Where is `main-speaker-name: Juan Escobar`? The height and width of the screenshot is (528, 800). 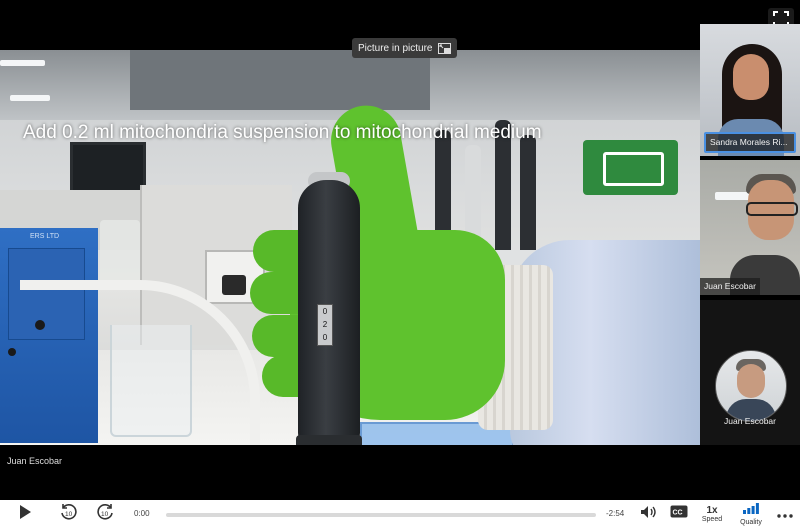 main-speaker-name: Juan Escobar is located at coordinates (35, 461).